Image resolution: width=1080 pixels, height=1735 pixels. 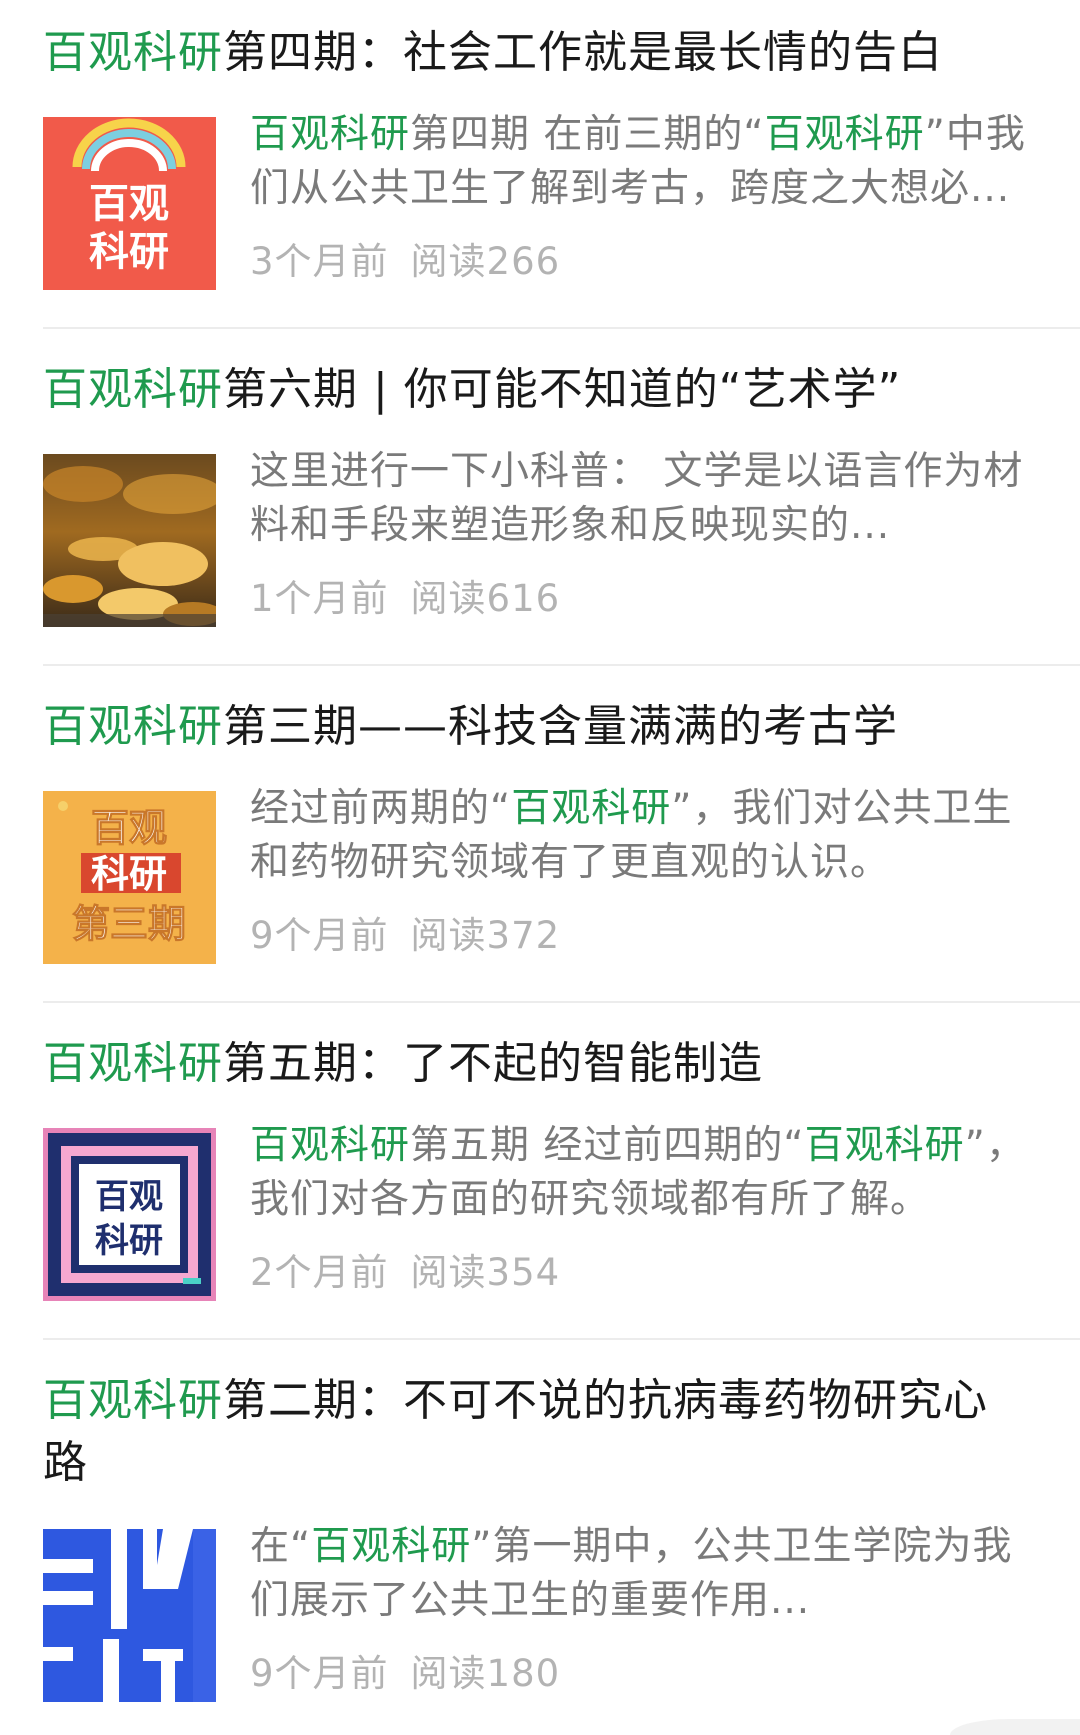 I want to click on article-meta: 1个月前 阅读616, so click(x=405, y=599).